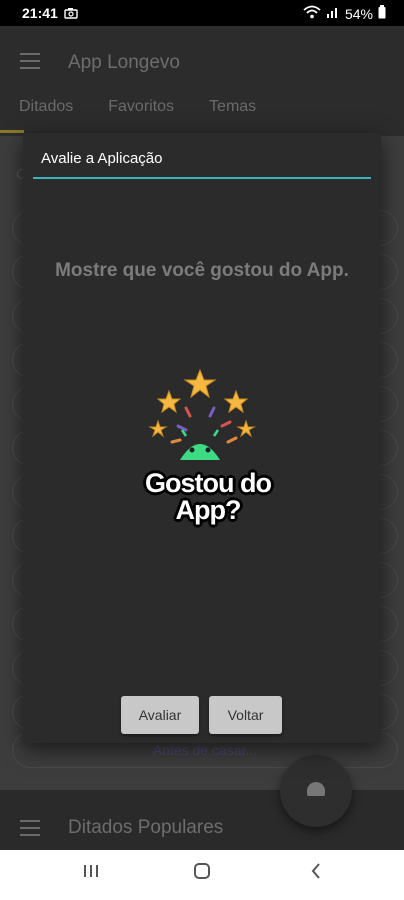 Image resolution: width=404 pixels, height=900 pixels. Describe the element at coordinates (232, 107) in the screenshot. I see `tab-temas: Temas` at that location.